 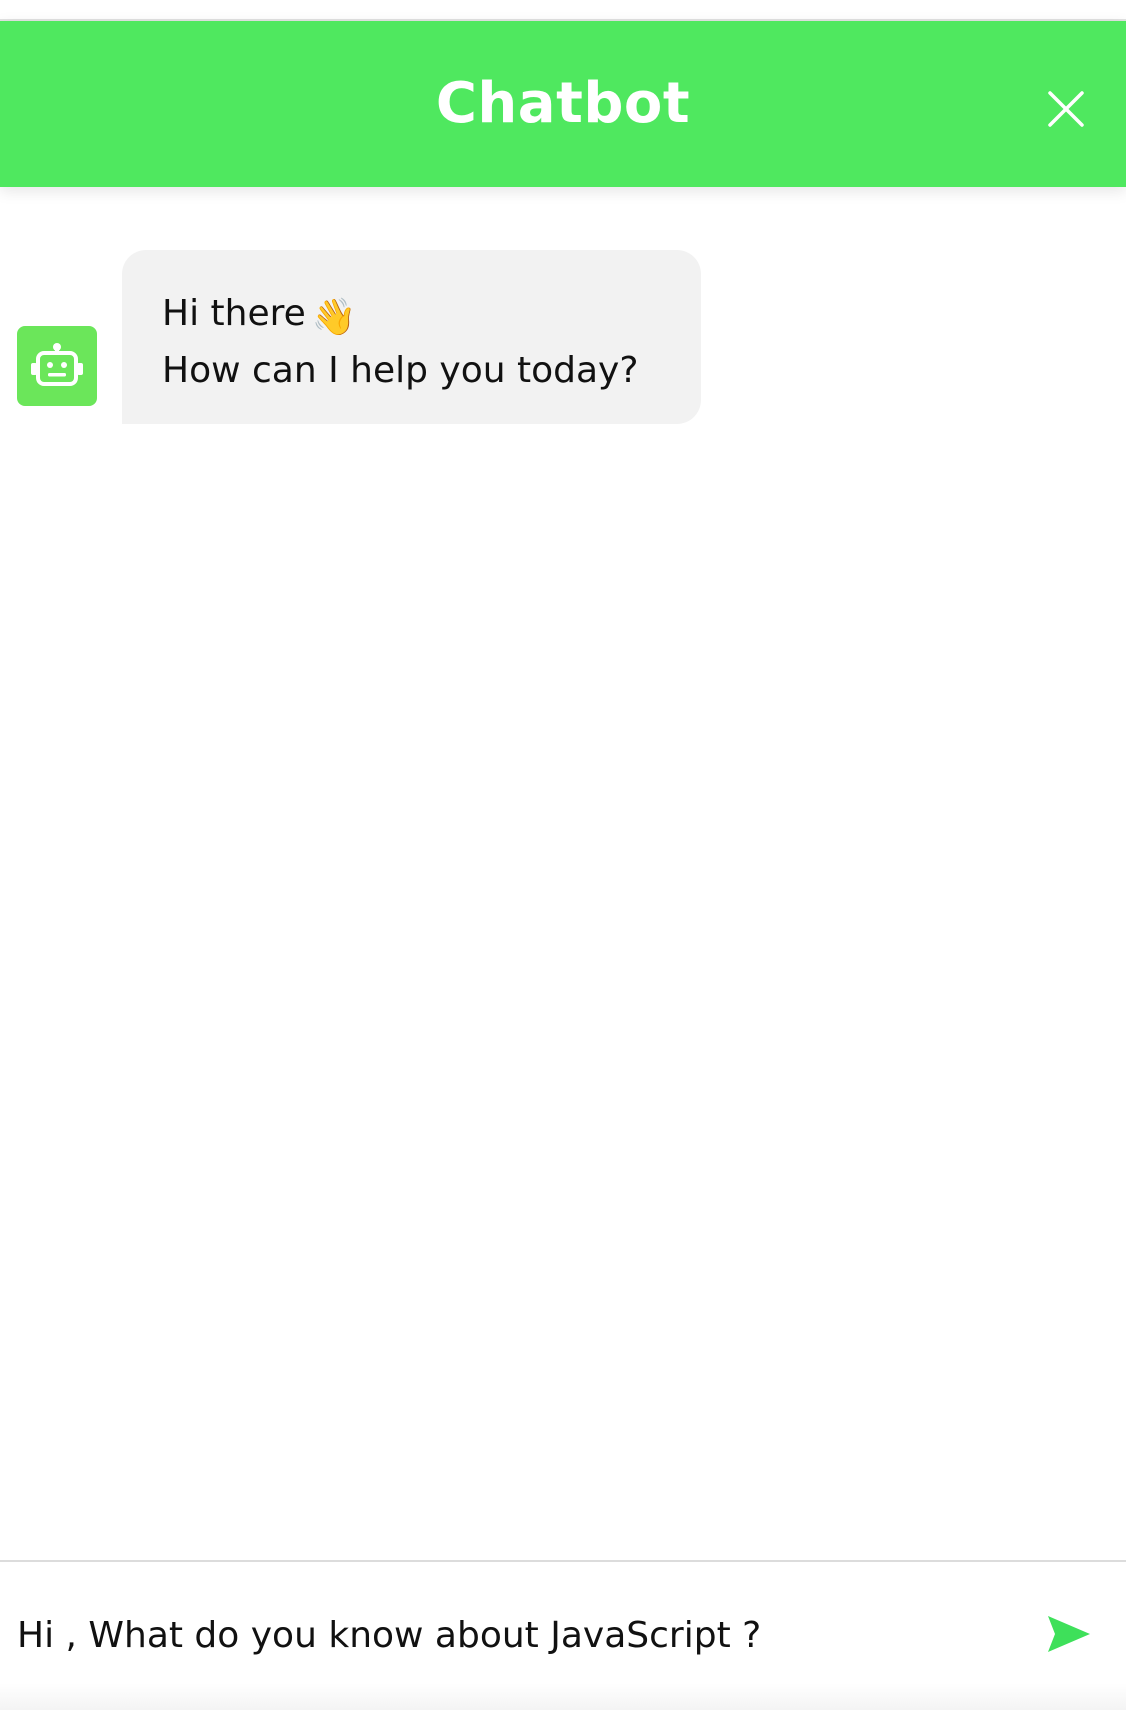 I want to click on robot-icon, so click(x=57, y=364).